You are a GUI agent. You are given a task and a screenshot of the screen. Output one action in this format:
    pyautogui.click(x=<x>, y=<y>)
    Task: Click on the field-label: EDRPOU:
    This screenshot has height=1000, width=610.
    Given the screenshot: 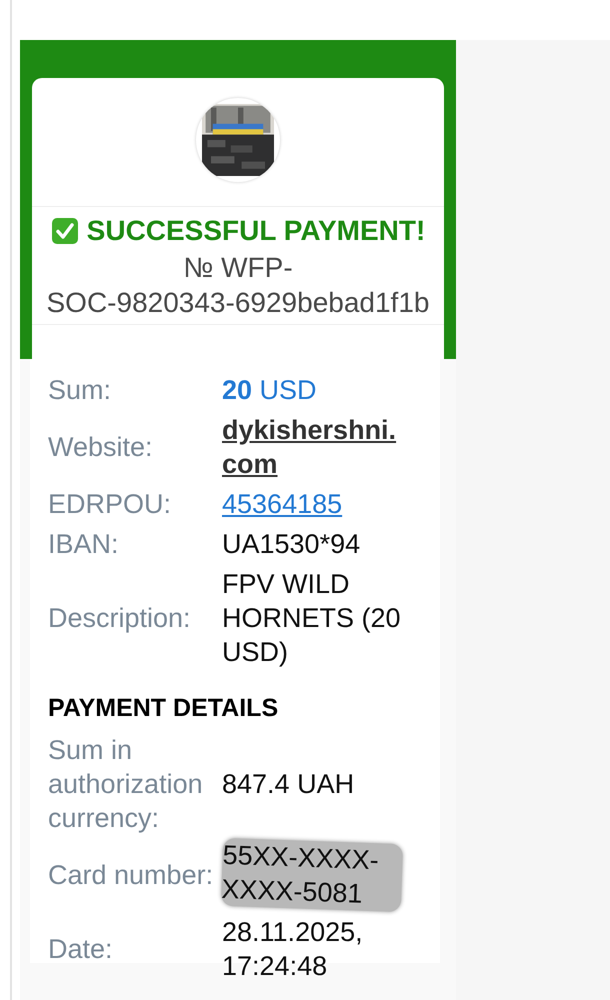 What is the action you would take?
    pyautogui.click(x=110, y=504)
    